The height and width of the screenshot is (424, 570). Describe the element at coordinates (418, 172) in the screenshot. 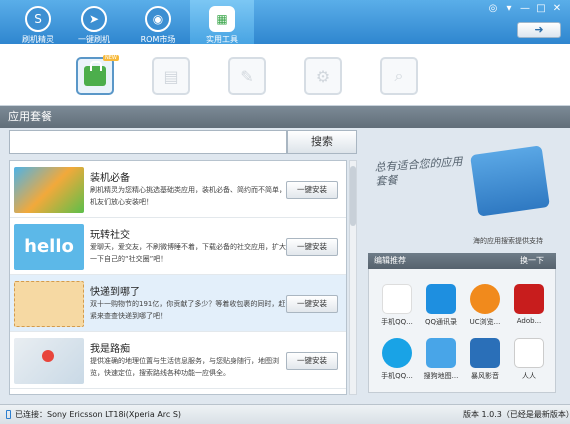

I see `promo-text: 总有适合您的应用套餐` at that location.